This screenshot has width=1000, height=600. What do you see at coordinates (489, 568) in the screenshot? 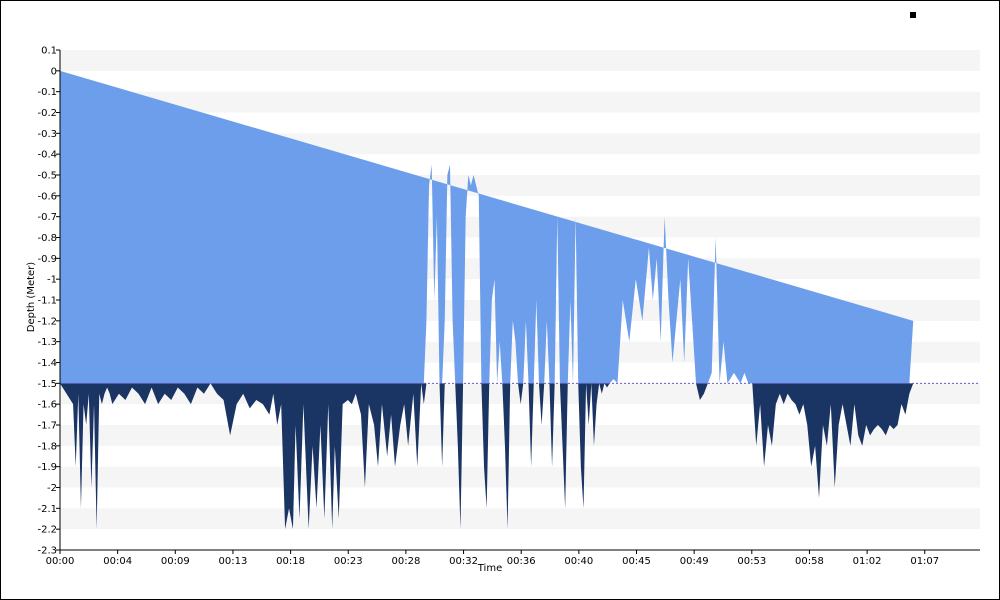
I see `x-axis-title: Time` at bounding box center [489, 568].